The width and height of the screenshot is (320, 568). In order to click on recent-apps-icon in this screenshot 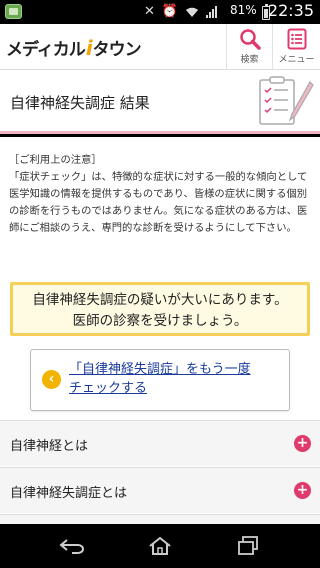, I will do `click(248, 545)`.